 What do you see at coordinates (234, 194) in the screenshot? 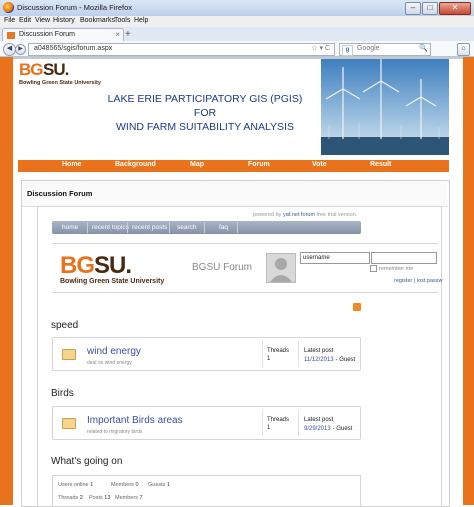
I see `forum-section-header: Discussion Forum` at bounding box center [234, 194].